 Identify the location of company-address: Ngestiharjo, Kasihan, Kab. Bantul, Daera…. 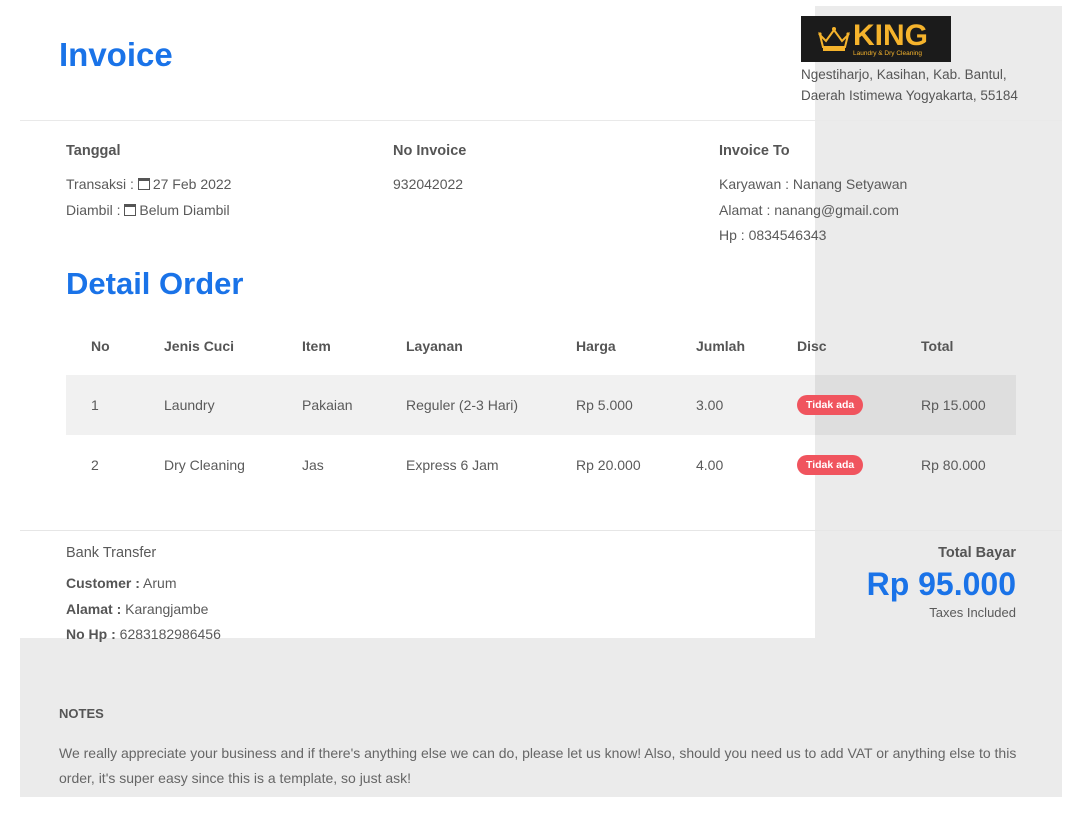
(909, 85).